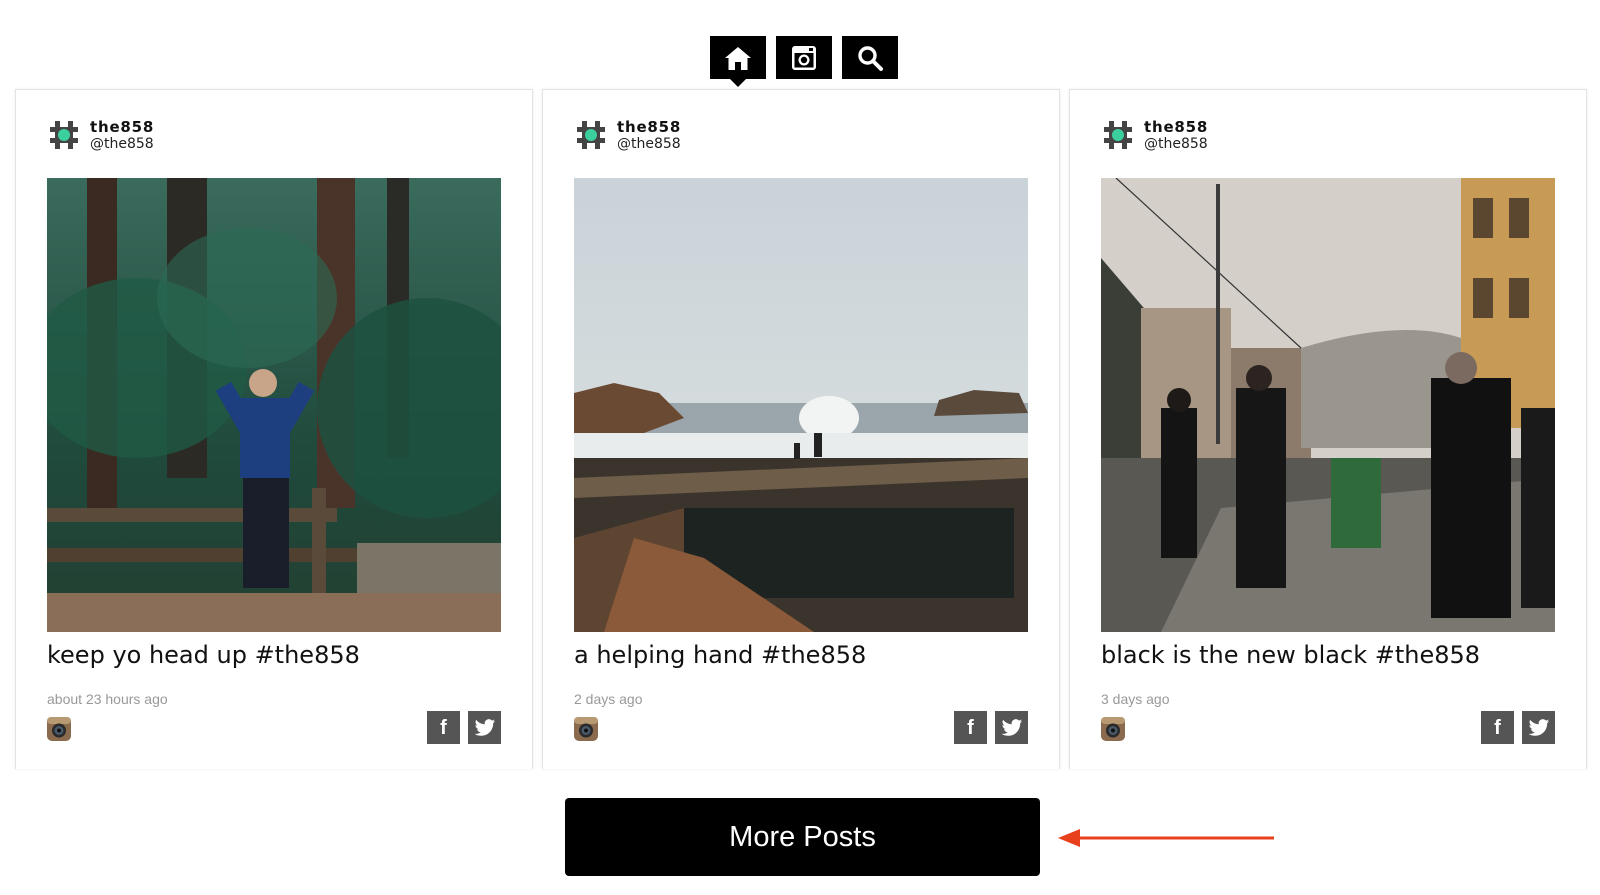 The width and height of the screenshot is (1600, 895). I want to click on top-nav, so click(804, 61).